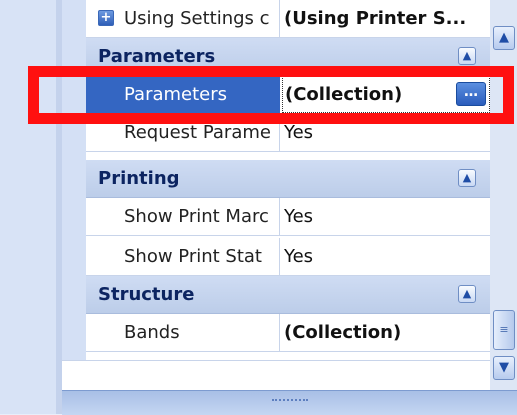 The width and height of the screenshot is (517, 415). I want to click on highlight-annotation-box, so click(271, 95).